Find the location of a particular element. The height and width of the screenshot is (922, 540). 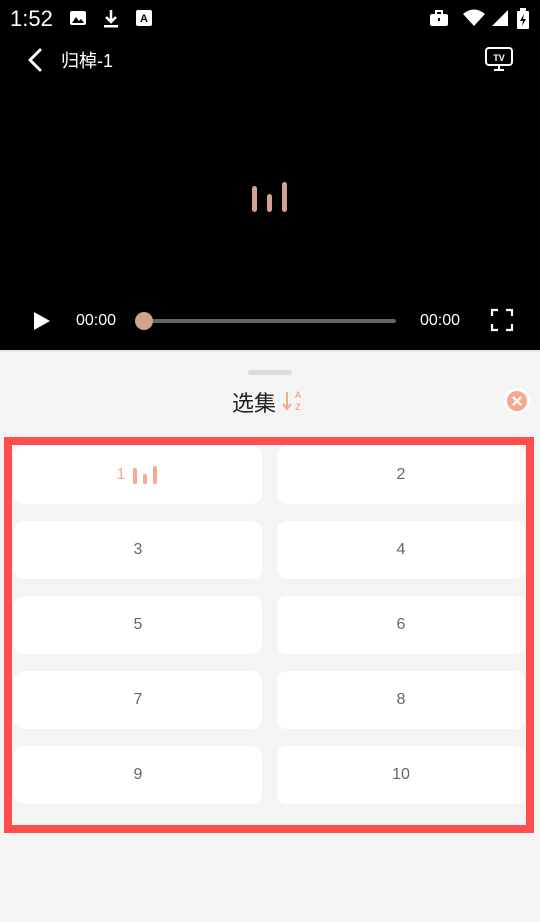

svg-text: Z is located at coordinates (298, 407).